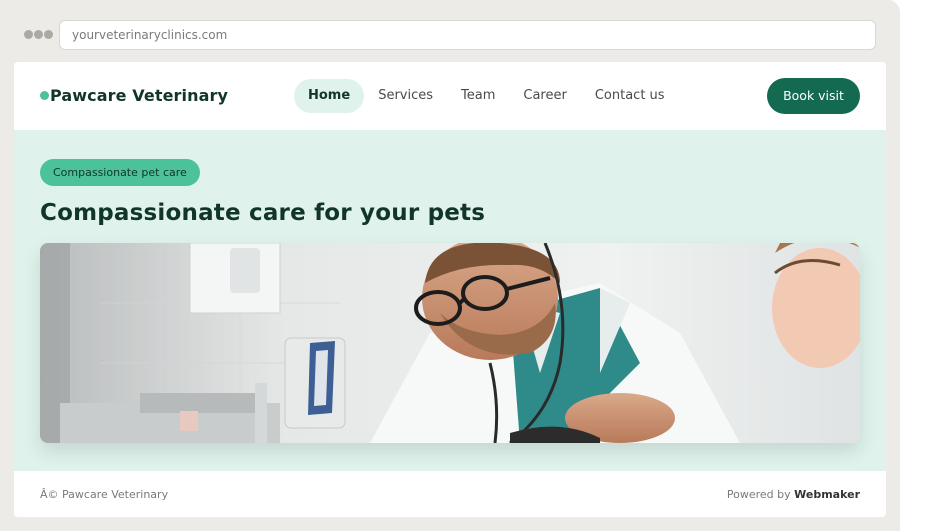 The height and width of the screenshot is (531, 950). What do you see at coordinates (329, 96) in the screenshot?
I see `nav-item-home: Home` at bounding box center [329, 96].